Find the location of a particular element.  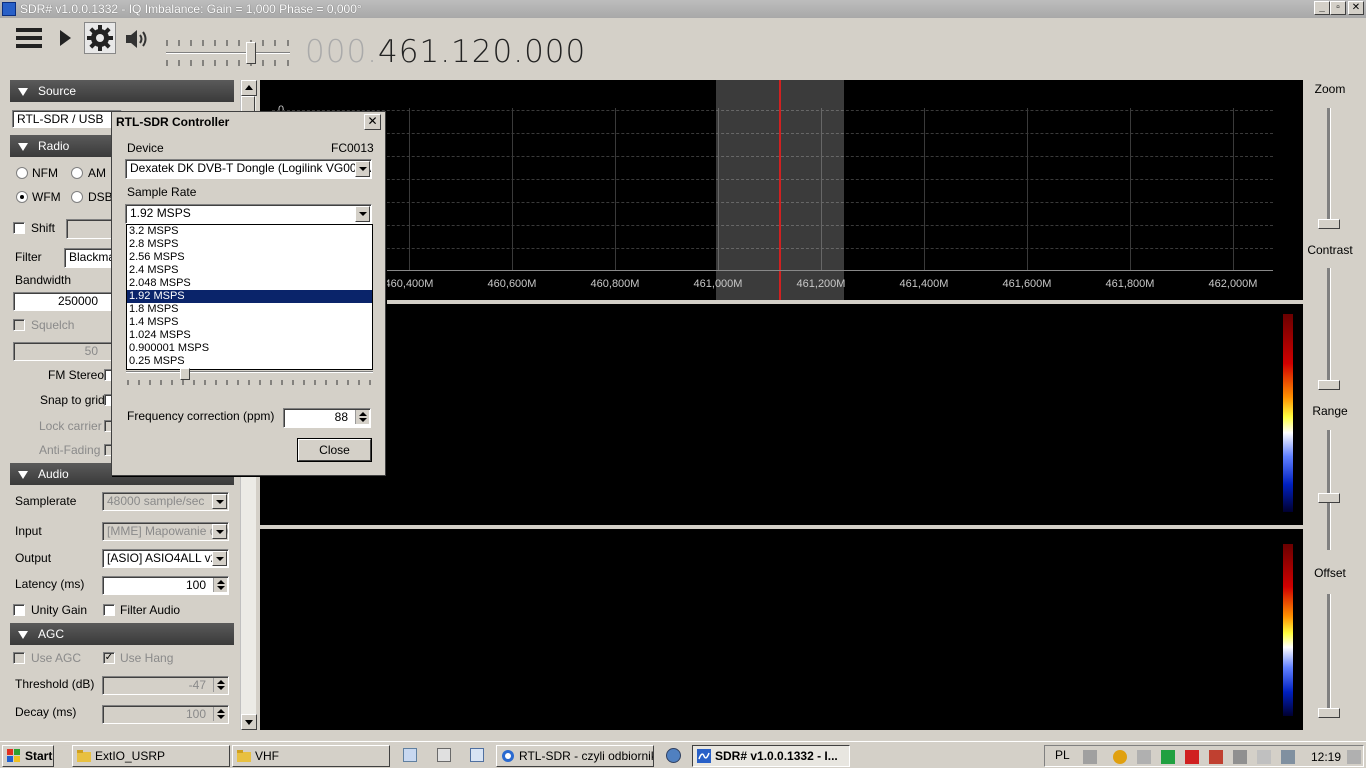

sample-rate-option: 2.8 MSPS is located at coordinates (249, 244).